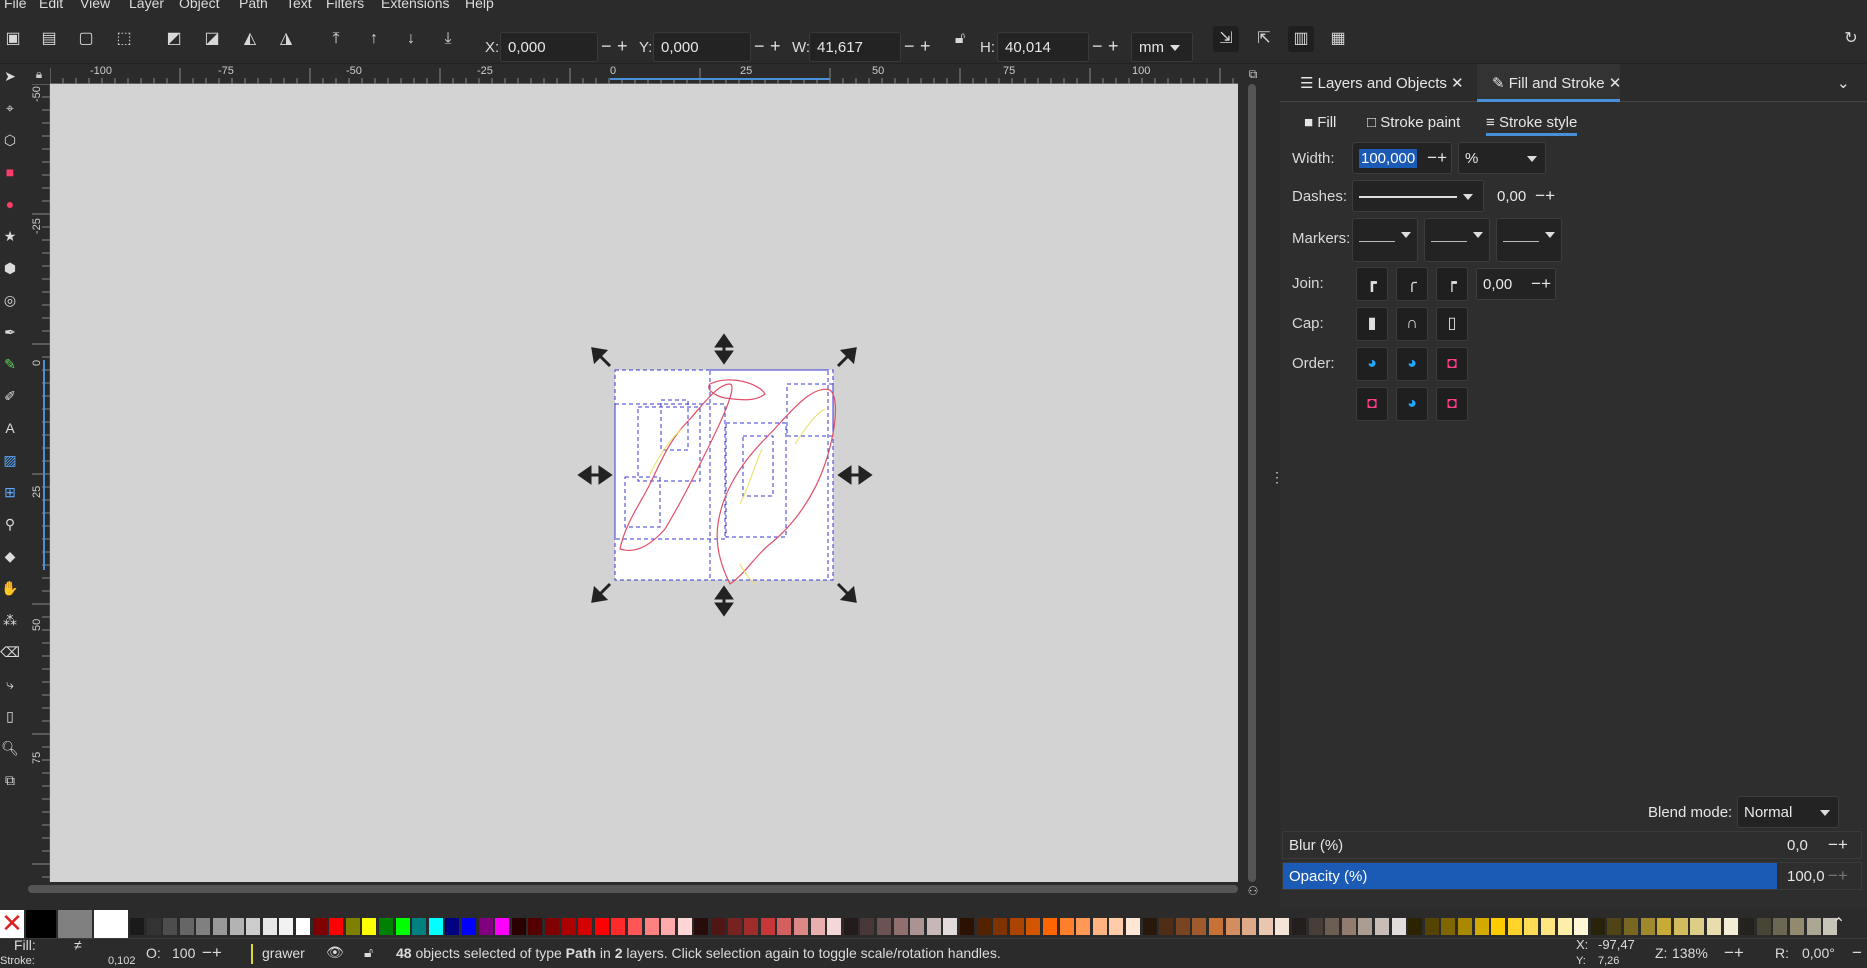 This screenshot has width=1867, height=968. I want to click on select-all-layers-icon: ▤, so click(49, 39).